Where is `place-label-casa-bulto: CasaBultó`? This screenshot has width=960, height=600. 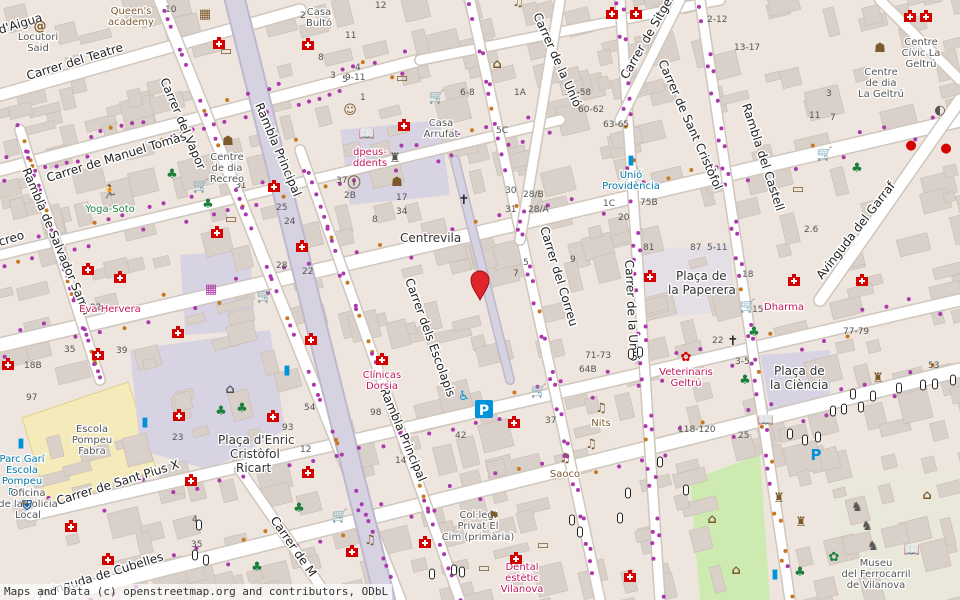 place-label-casa-bulto: CasaBultó is located at coordinates (319, 18).